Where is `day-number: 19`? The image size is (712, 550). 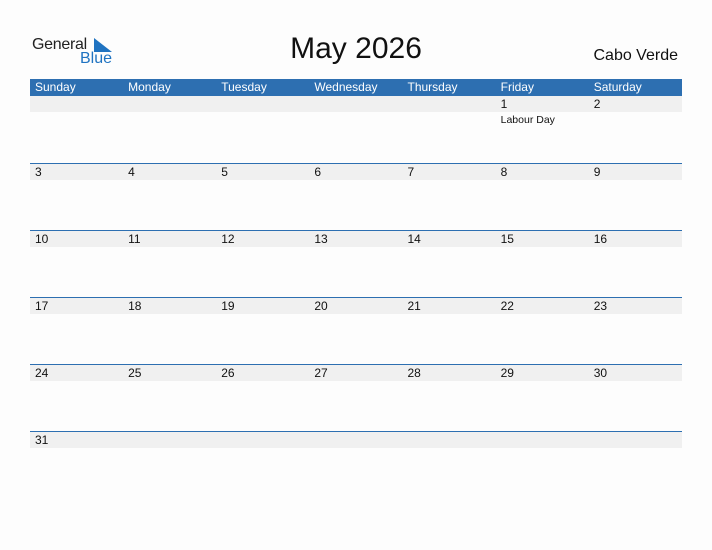
day-number: 19 is located at coordinates (263, 306).